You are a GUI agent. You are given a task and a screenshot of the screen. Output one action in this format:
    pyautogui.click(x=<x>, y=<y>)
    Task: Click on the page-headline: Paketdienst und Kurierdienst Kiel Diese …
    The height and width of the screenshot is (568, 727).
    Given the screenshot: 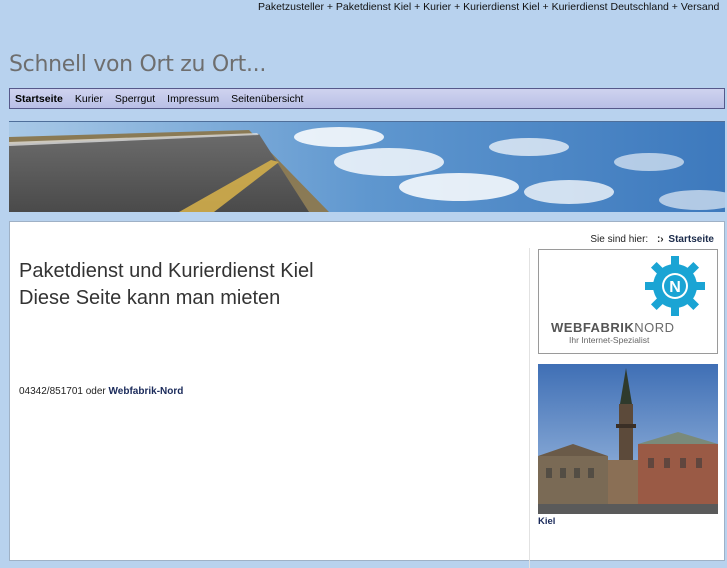 What is the action you would take?
    pyautogui.click(x=166, y=285)
    